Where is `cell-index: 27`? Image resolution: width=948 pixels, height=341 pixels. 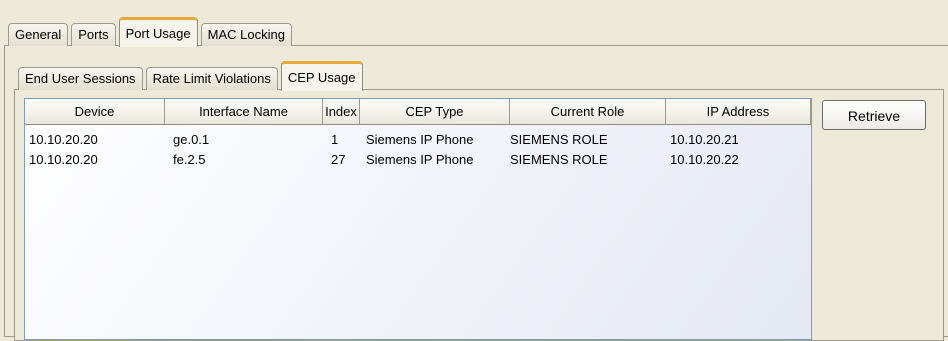 cell-index: 27 is located at coordinates (338, 159).